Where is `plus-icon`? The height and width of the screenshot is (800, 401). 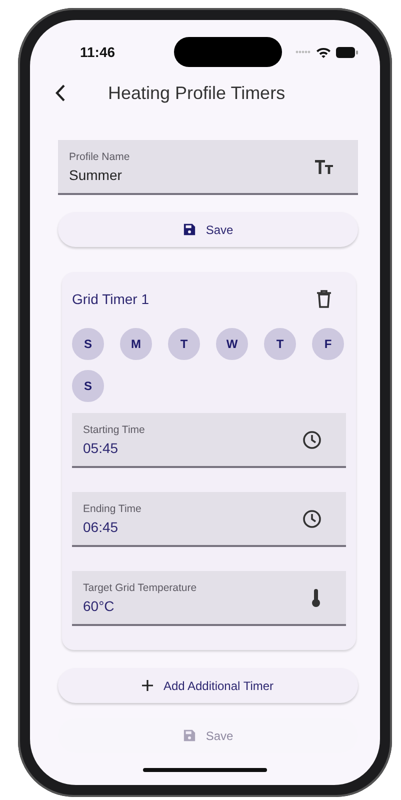 plus-icon is located at coordinates (148, 685).